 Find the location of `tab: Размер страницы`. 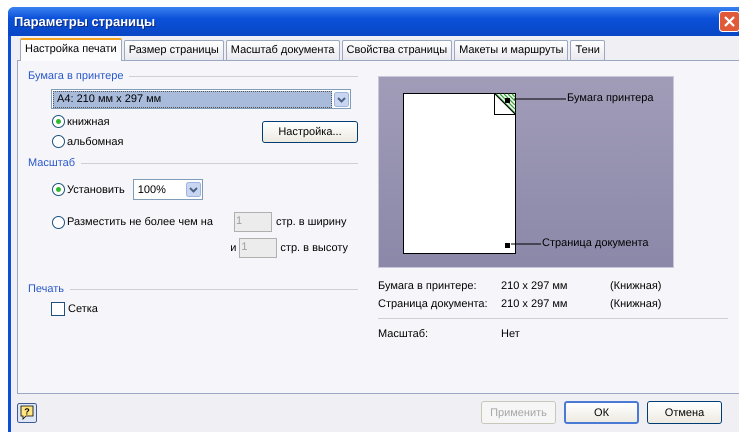

tab: Размер страницы is located at coordinates (174, 50).